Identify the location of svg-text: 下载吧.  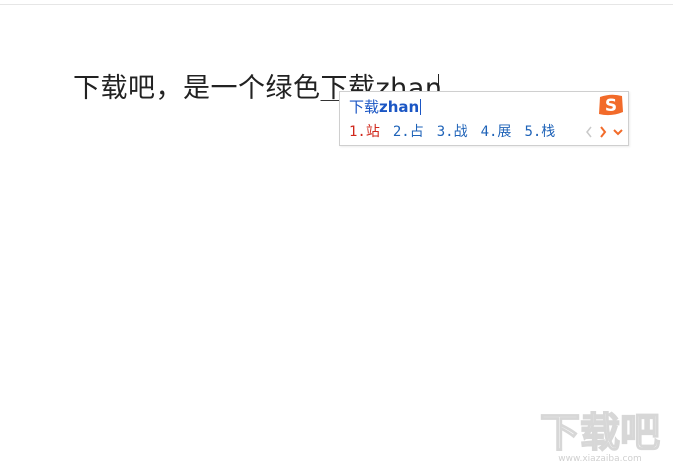
(600, 433).